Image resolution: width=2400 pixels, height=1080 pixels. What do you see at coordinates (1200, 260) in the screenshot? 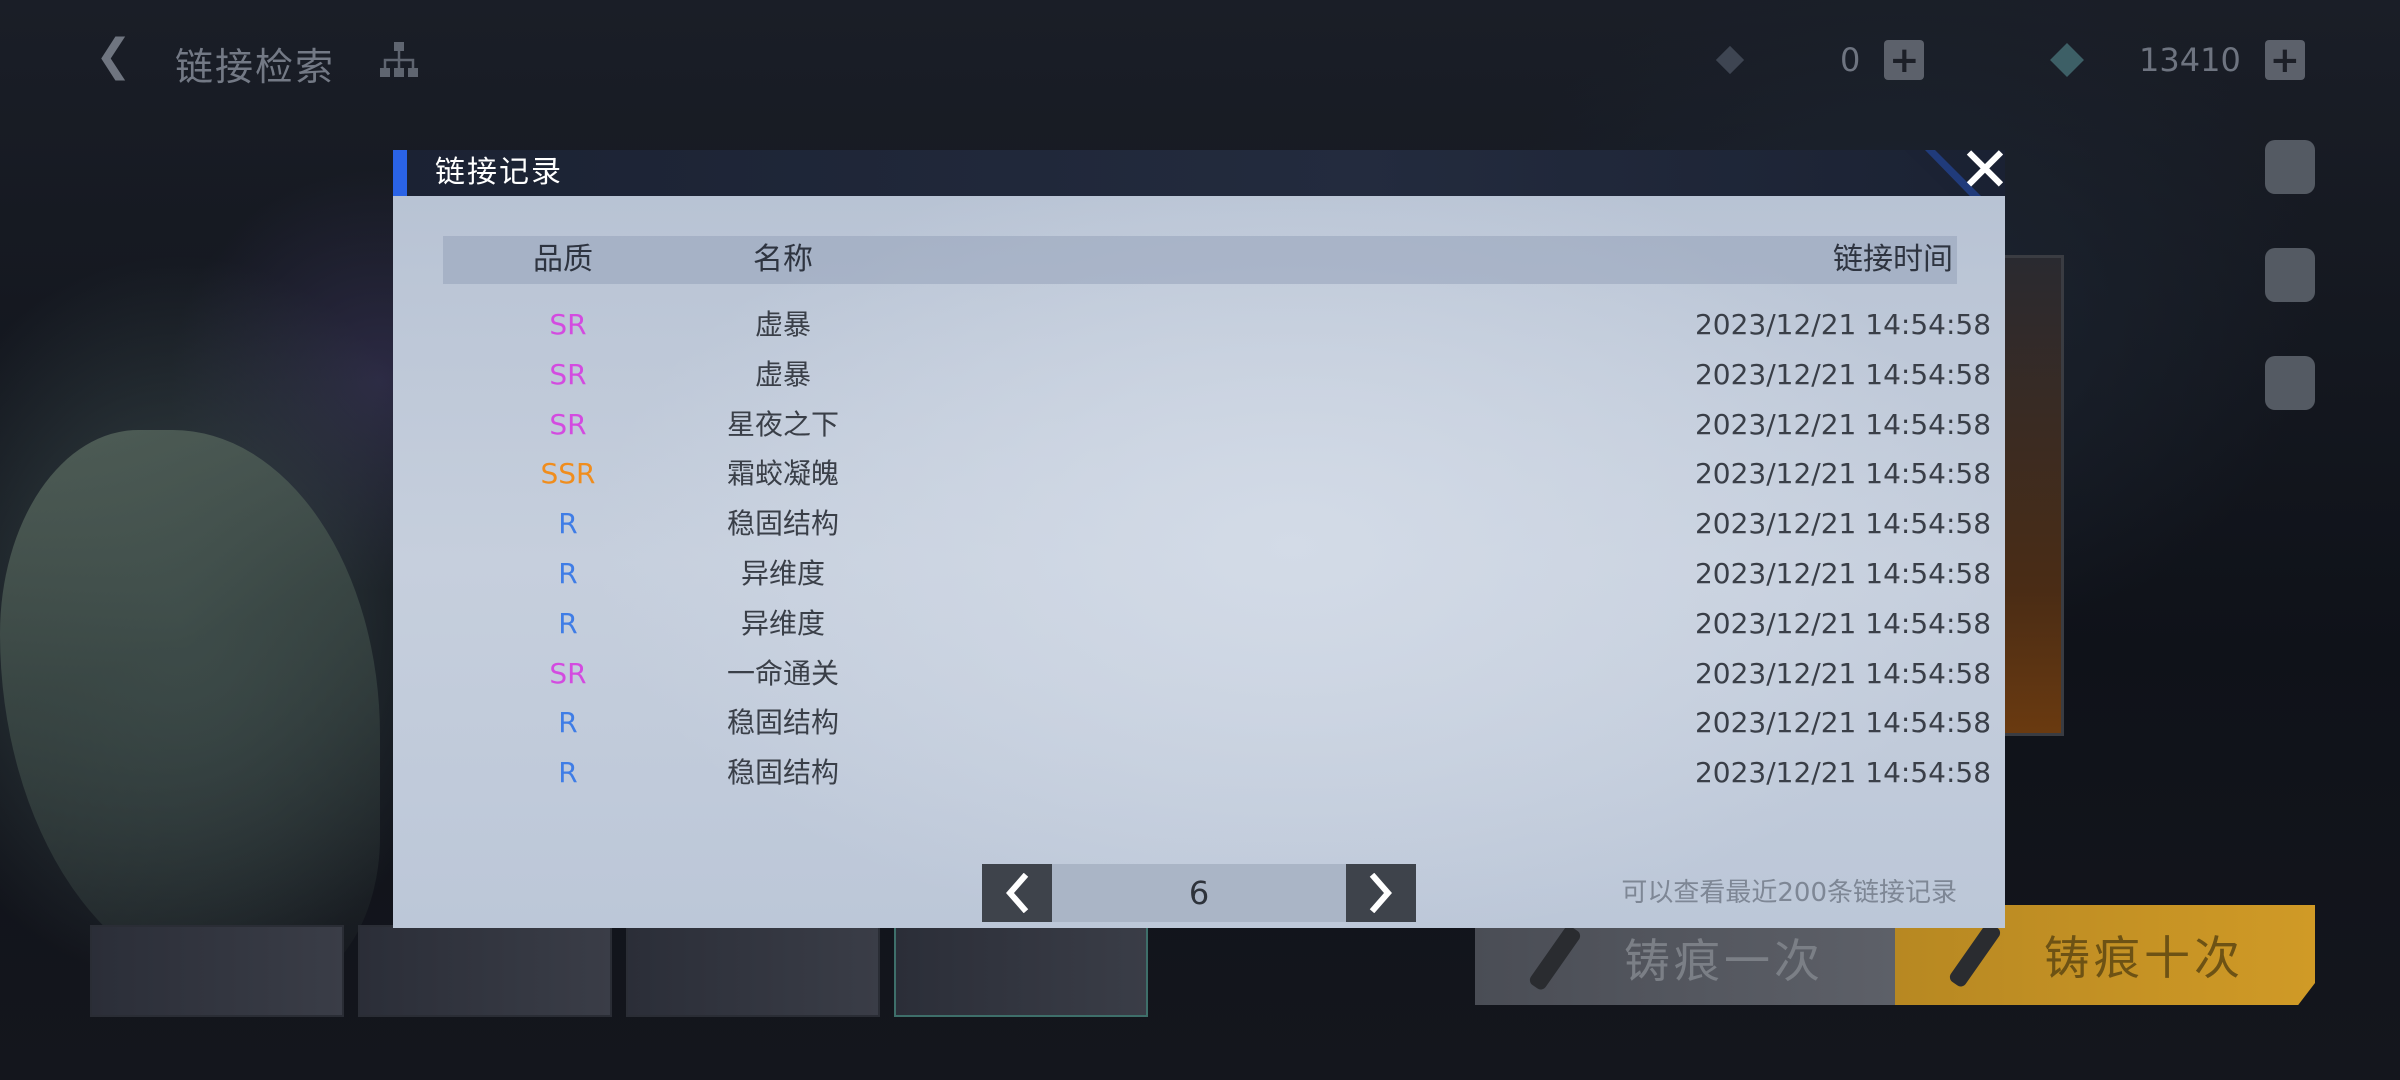
I see `table-header: 品质 名称 链接时间` at bounding box center [1200, 260].